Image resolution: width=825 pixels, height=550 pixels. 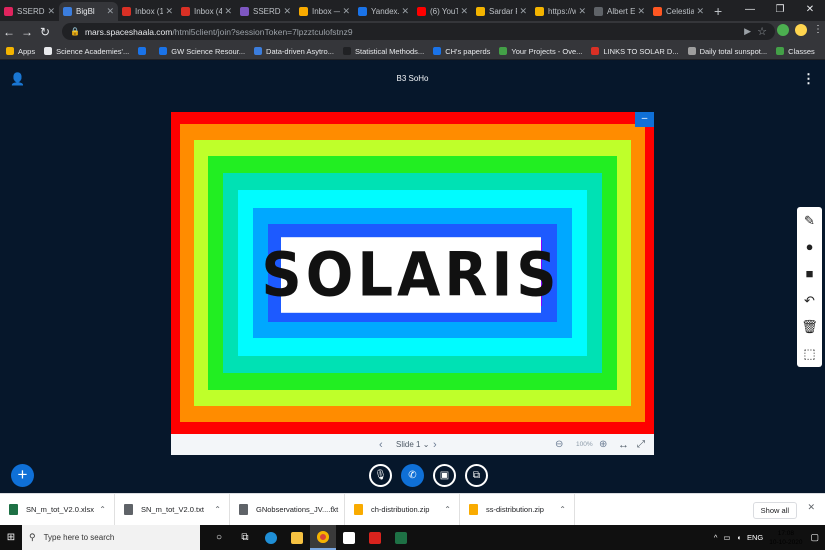 I want to click on profile-avatar, so click(x=801, y=30).